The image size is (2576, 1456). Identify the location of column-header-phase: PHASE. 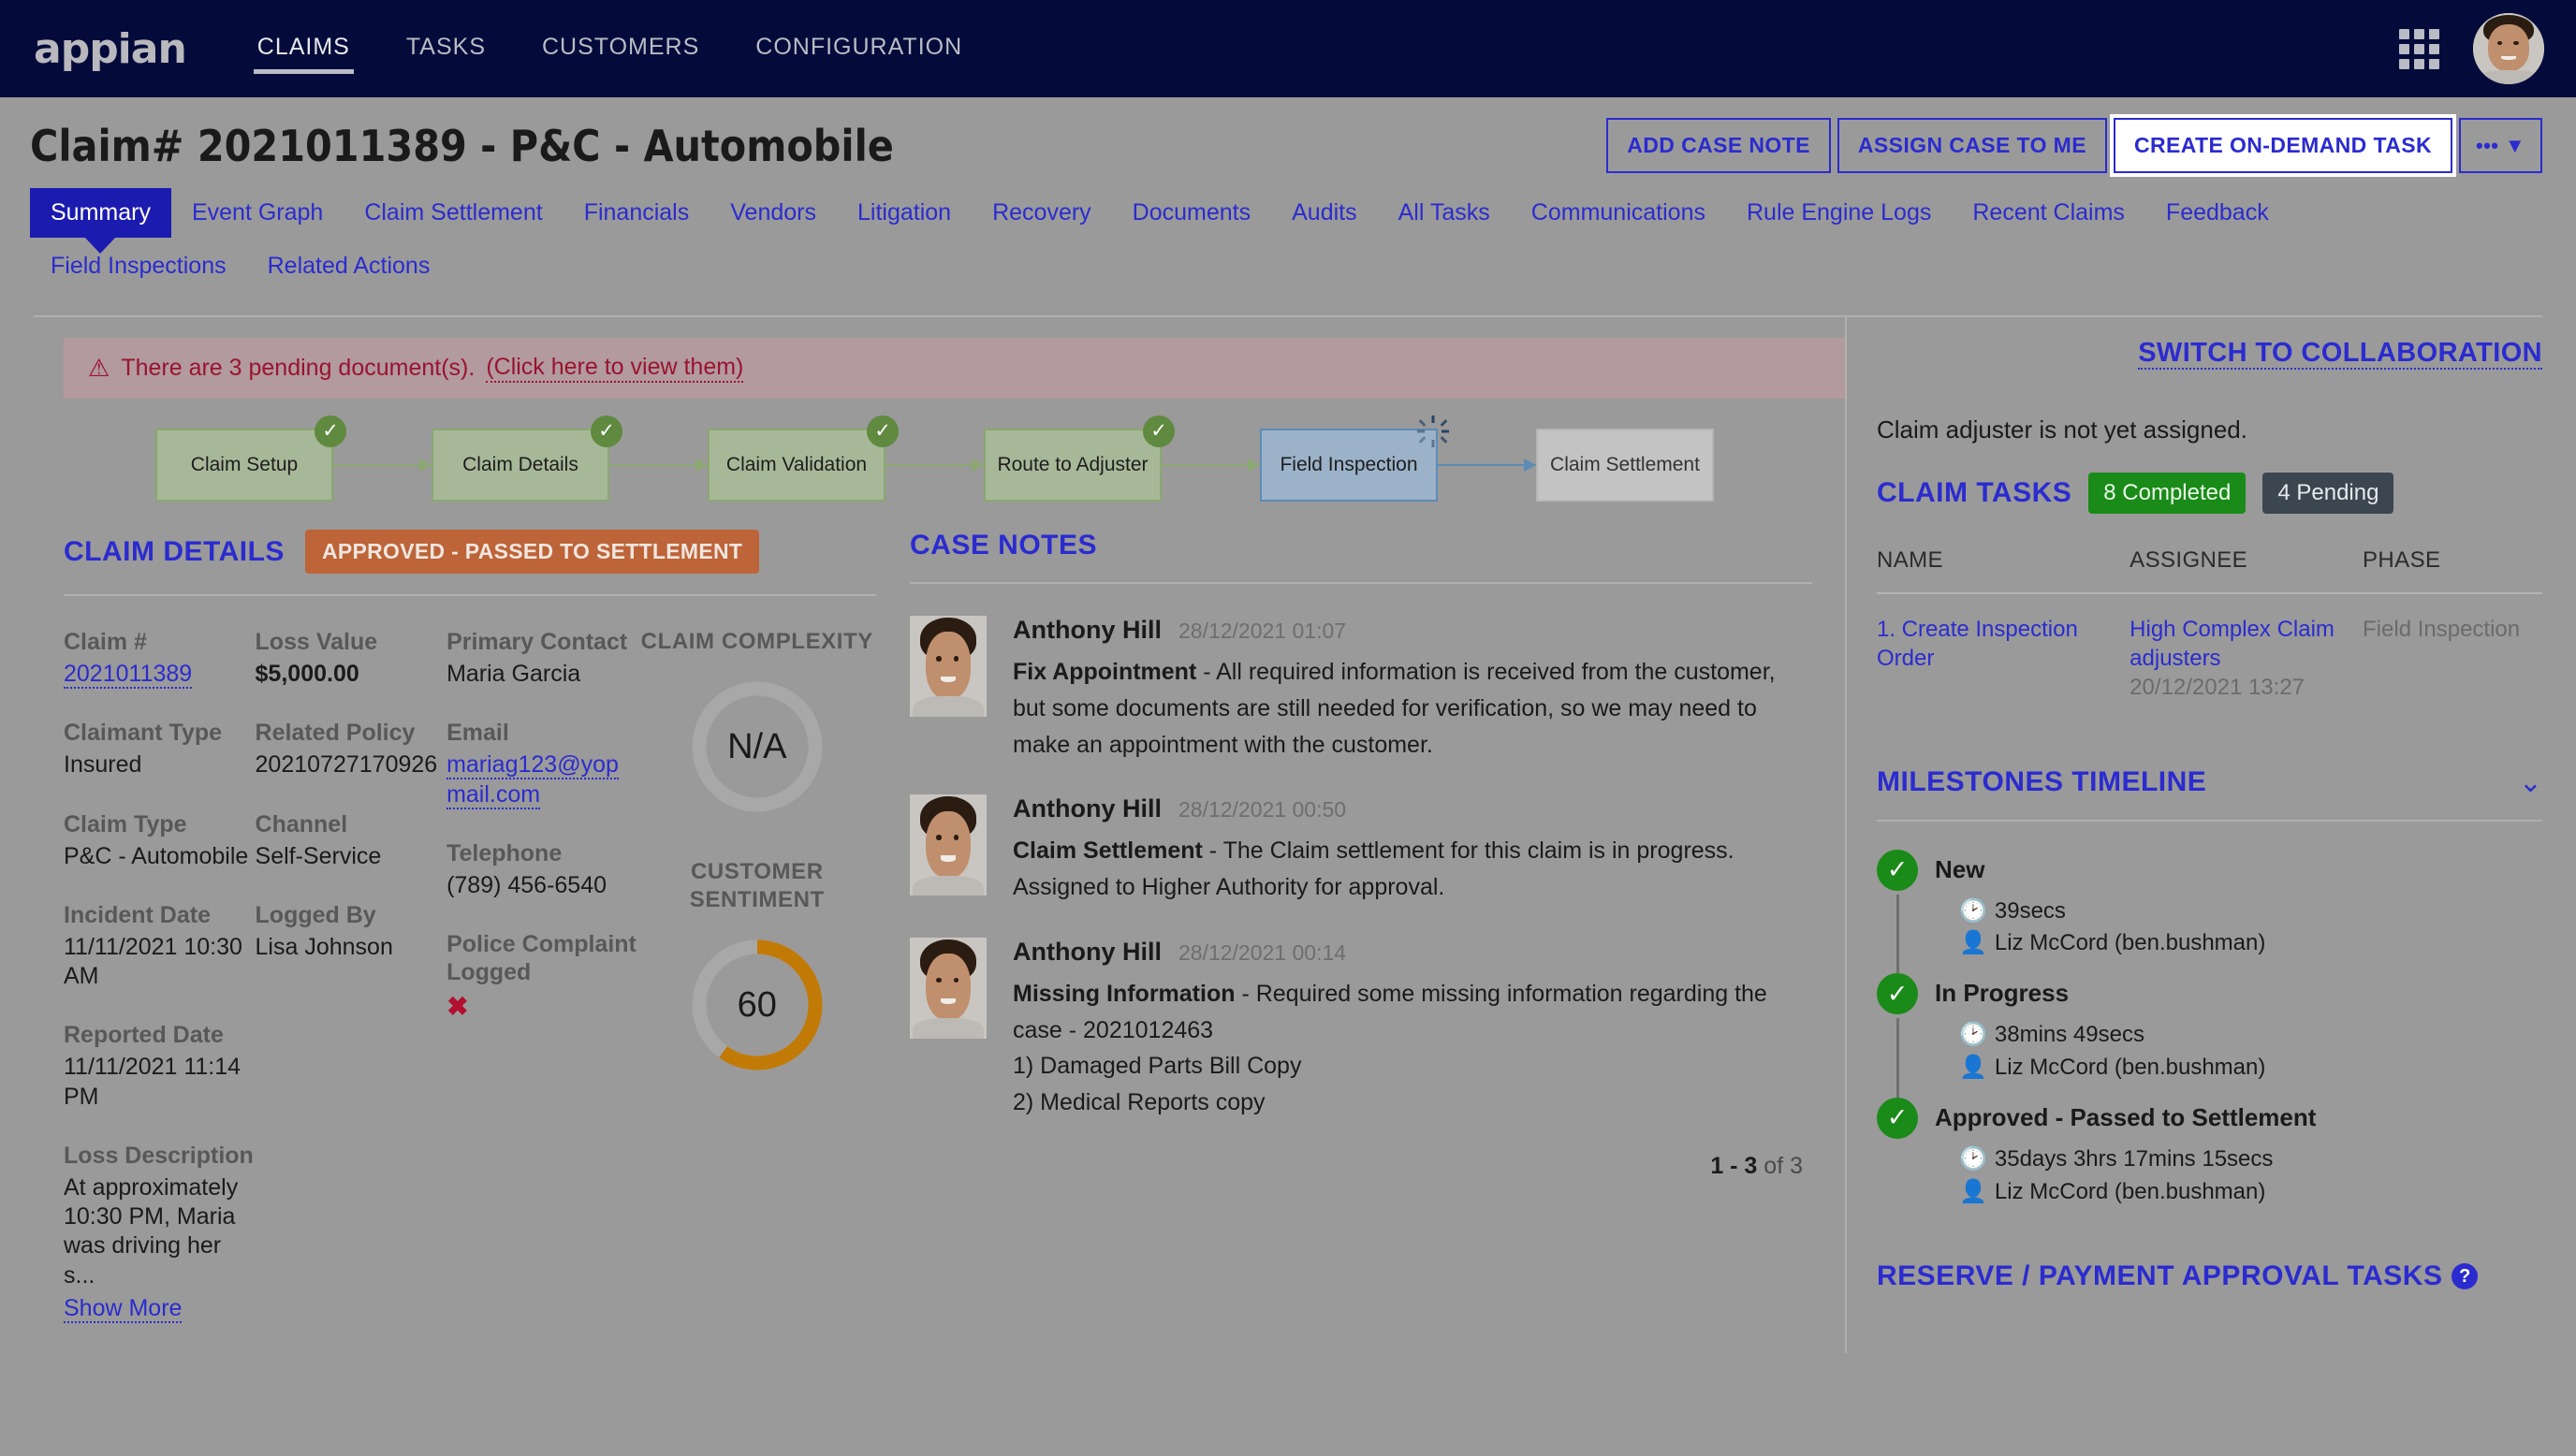
(2402, 560).